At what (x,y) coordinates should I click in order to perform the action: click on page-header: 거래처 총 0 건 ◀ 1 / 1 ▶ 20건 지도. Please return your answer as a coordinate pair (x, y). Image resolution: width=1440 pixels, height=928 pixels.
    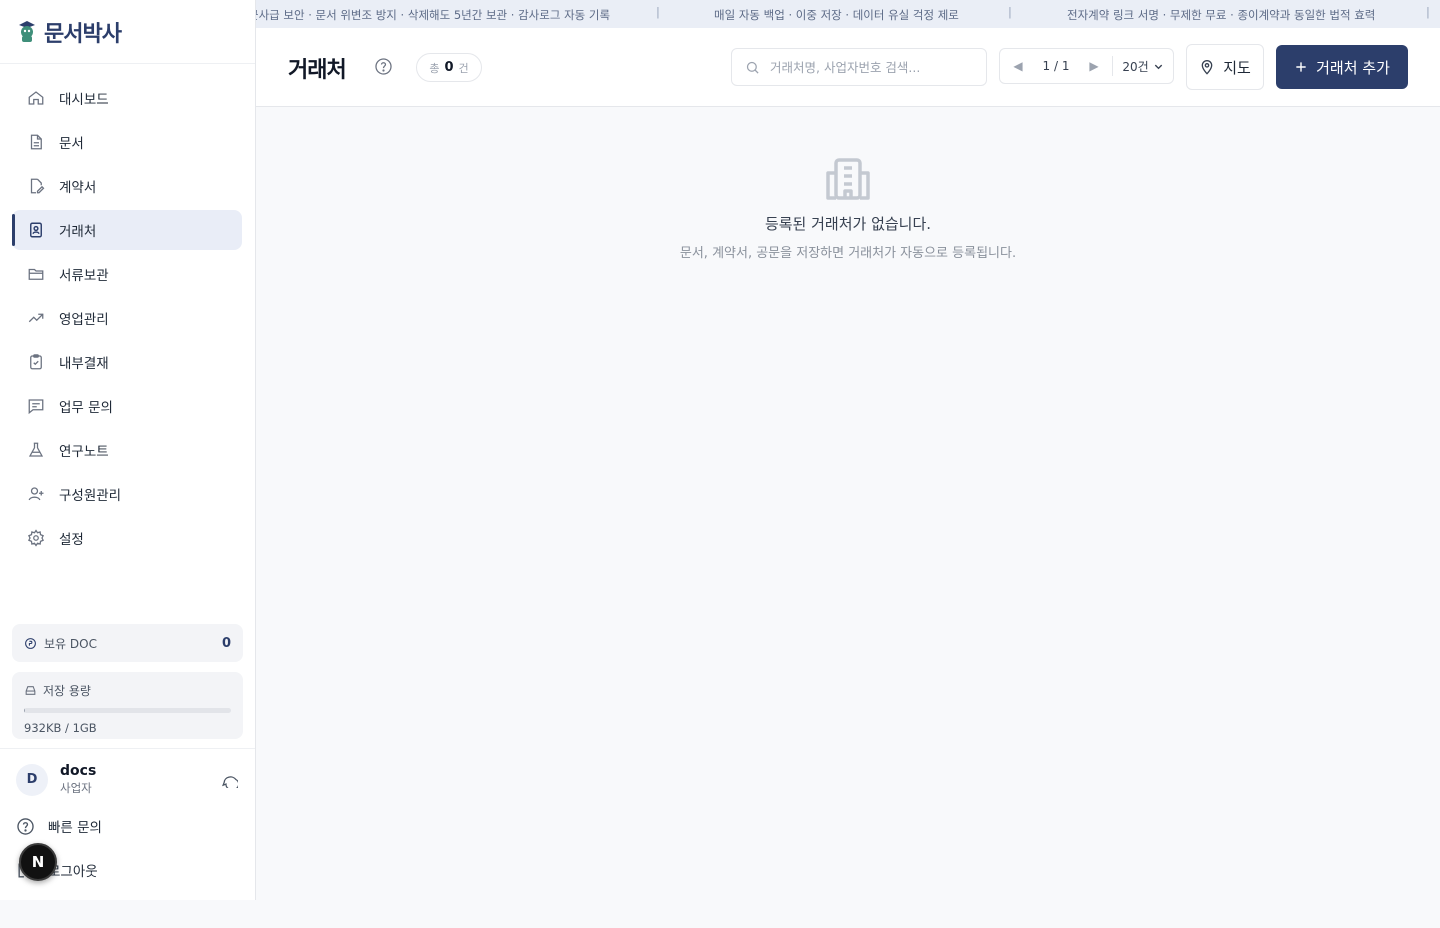
    Looking at the image, I should click on (848, 67).